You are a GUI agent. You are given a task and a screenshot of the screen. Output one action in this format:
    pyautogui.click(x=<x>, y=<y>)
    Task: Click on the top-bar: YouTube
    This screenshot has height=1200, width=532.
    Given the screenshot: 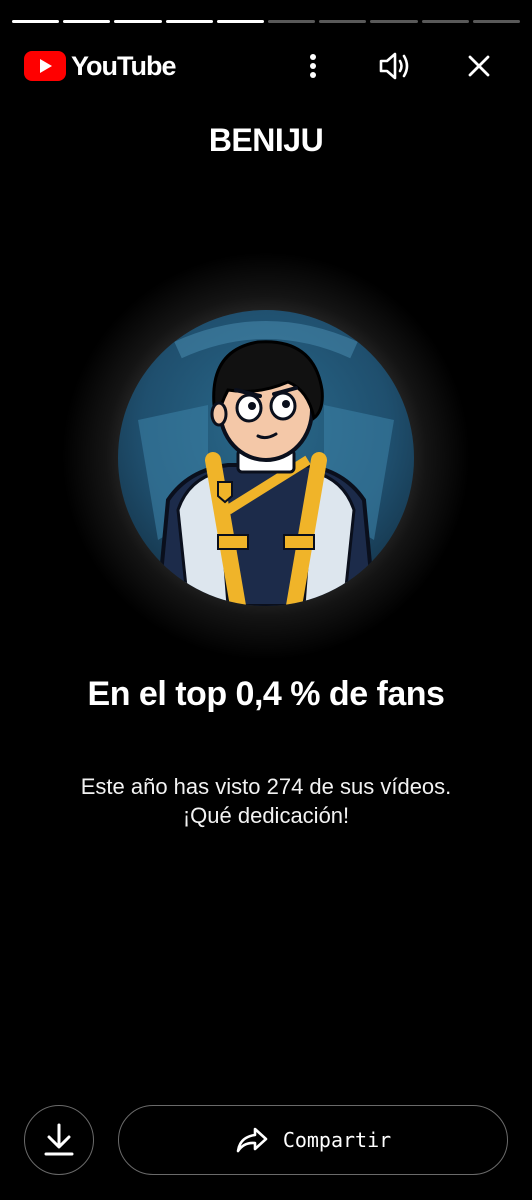 What is the action you would take?
    pyautogui.click(x=266, y=66)
    